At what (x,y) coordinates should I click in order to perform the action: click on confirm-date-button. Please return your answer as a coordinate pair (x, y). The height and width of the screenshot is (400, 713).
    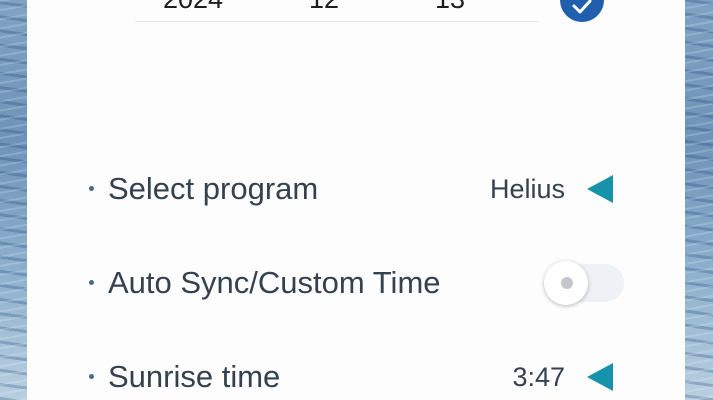
    Looking at the image, I should click on (582, 11).